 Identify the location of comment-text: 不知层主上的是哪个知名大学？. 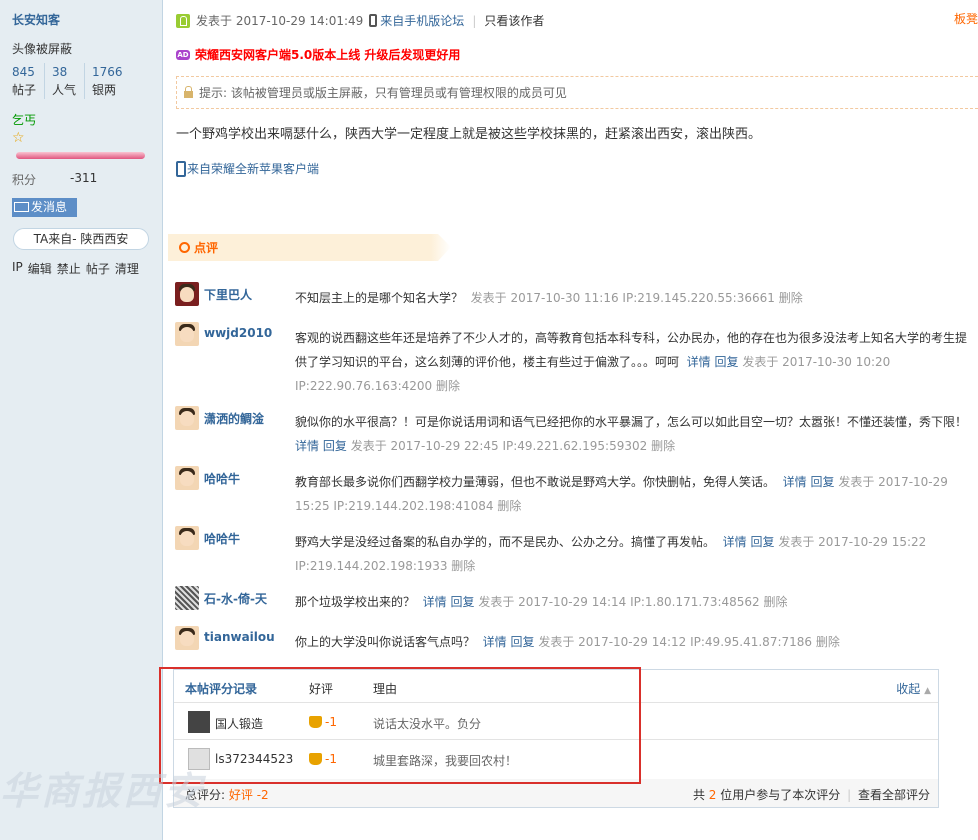
(379, 298).